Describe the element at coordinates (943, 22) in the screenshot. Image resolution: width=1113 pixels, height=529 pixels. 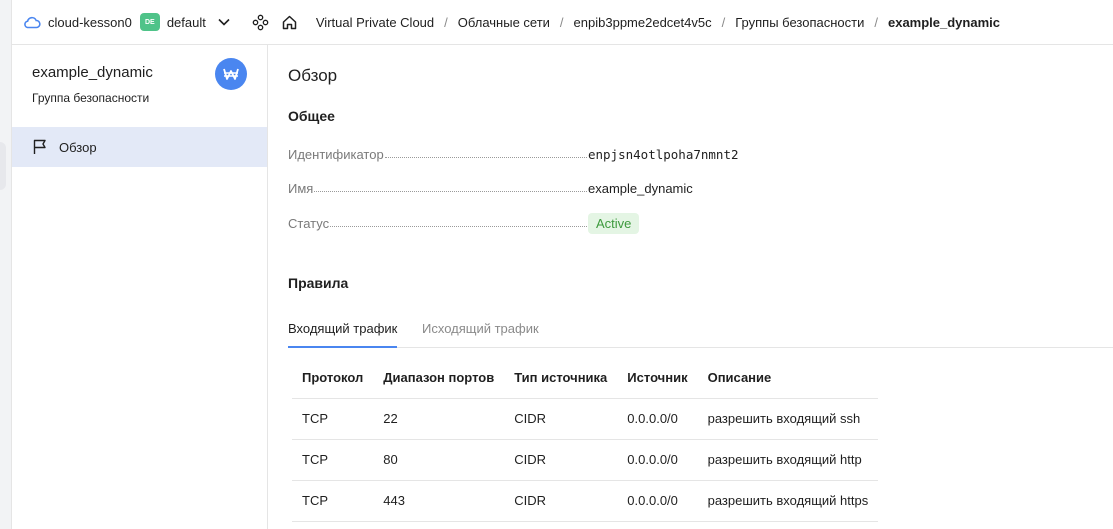
I see `breadcrumb-current: example_dynamic` at that location.